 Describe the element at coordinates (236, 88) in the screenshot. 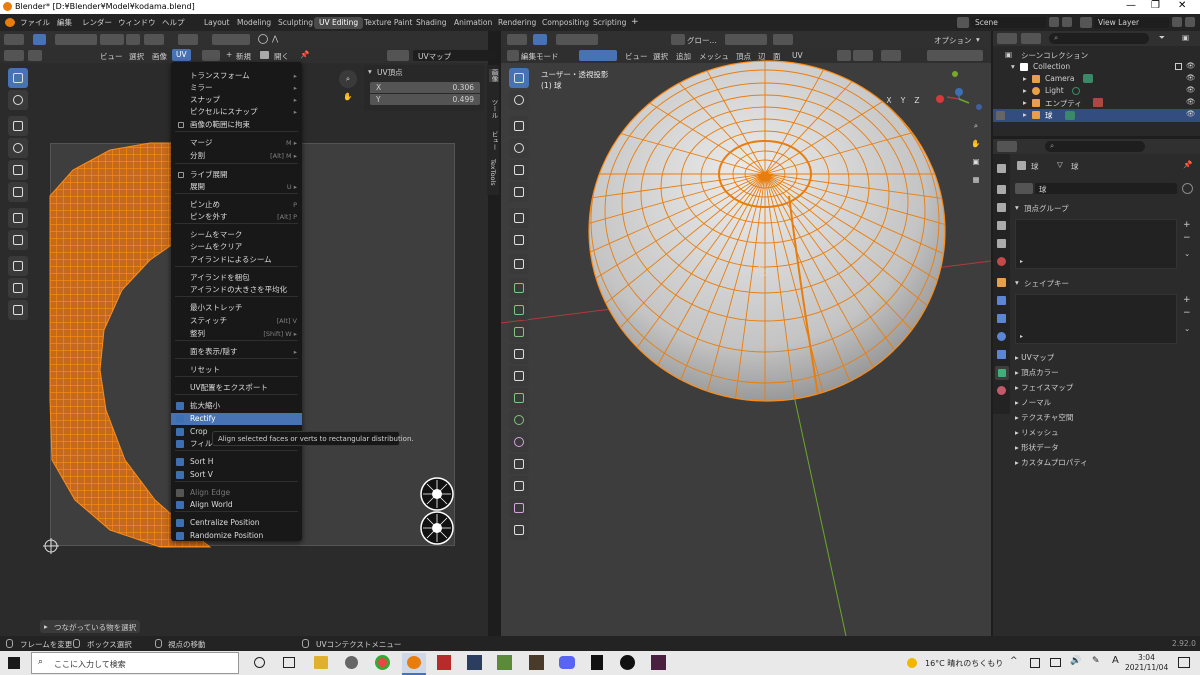

I see `uv-menu-item-1: ミラー ▸` at that location.